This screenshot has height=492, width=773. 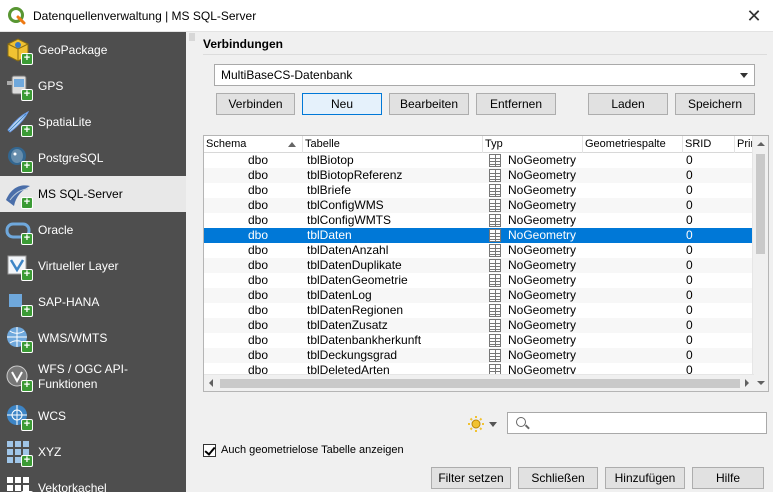 What do you see at coordinates (558, 478) in the screenshot?
I see `close-button: Schließen` at bounding box center [558, 478].